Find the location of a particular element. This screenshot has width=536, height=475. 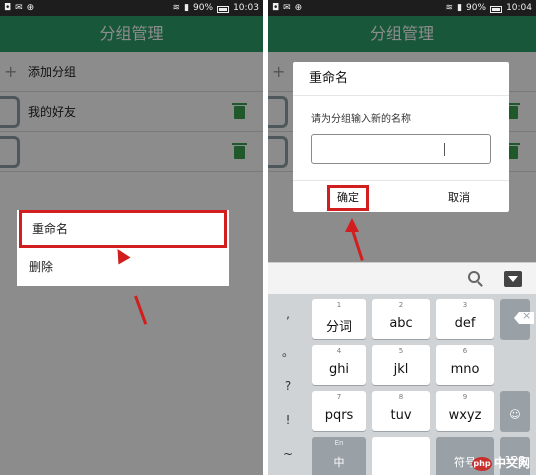

backspace-icon is located at coordinates (524, 318).